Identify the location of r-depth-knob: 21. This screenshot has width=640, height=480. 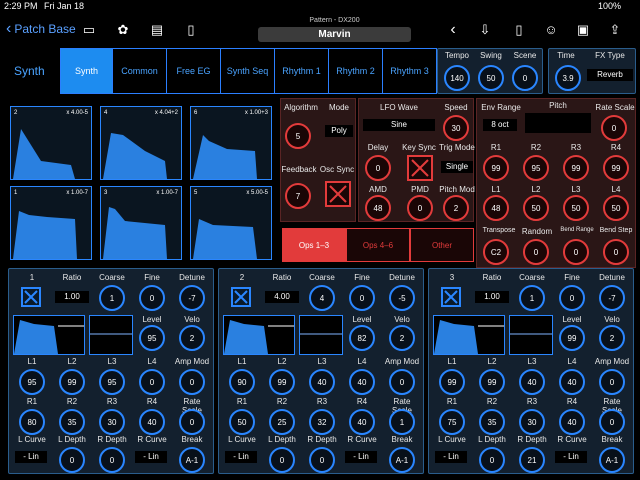
(532, 460).